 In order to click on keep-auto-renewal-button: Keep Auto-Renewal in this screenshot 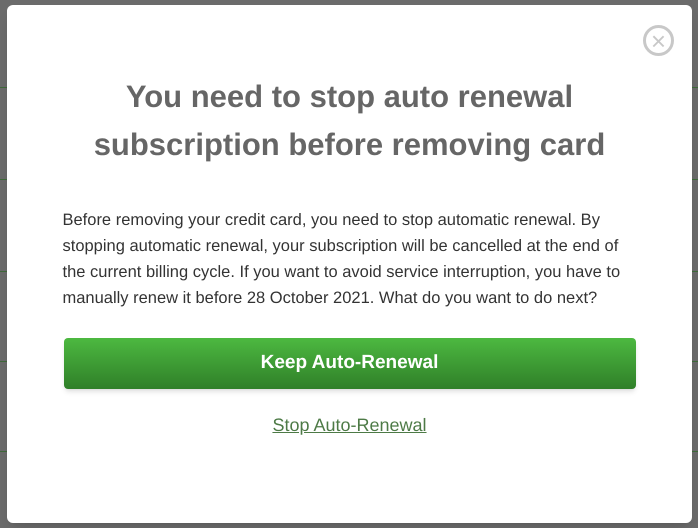, I will do `click(350, 363)`.